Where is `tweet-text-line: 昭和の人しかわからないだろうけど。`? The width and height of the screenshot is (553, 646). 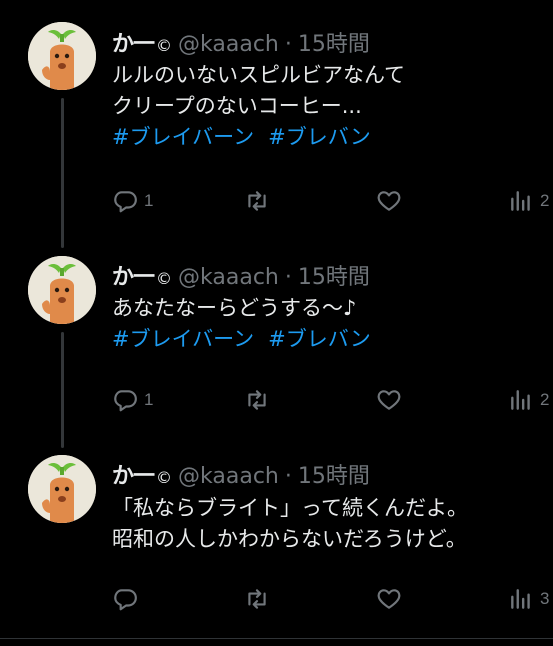
tweet-text-line: 昭和の人しかわからないだろうけど。 is located at coordinates (289, 539).